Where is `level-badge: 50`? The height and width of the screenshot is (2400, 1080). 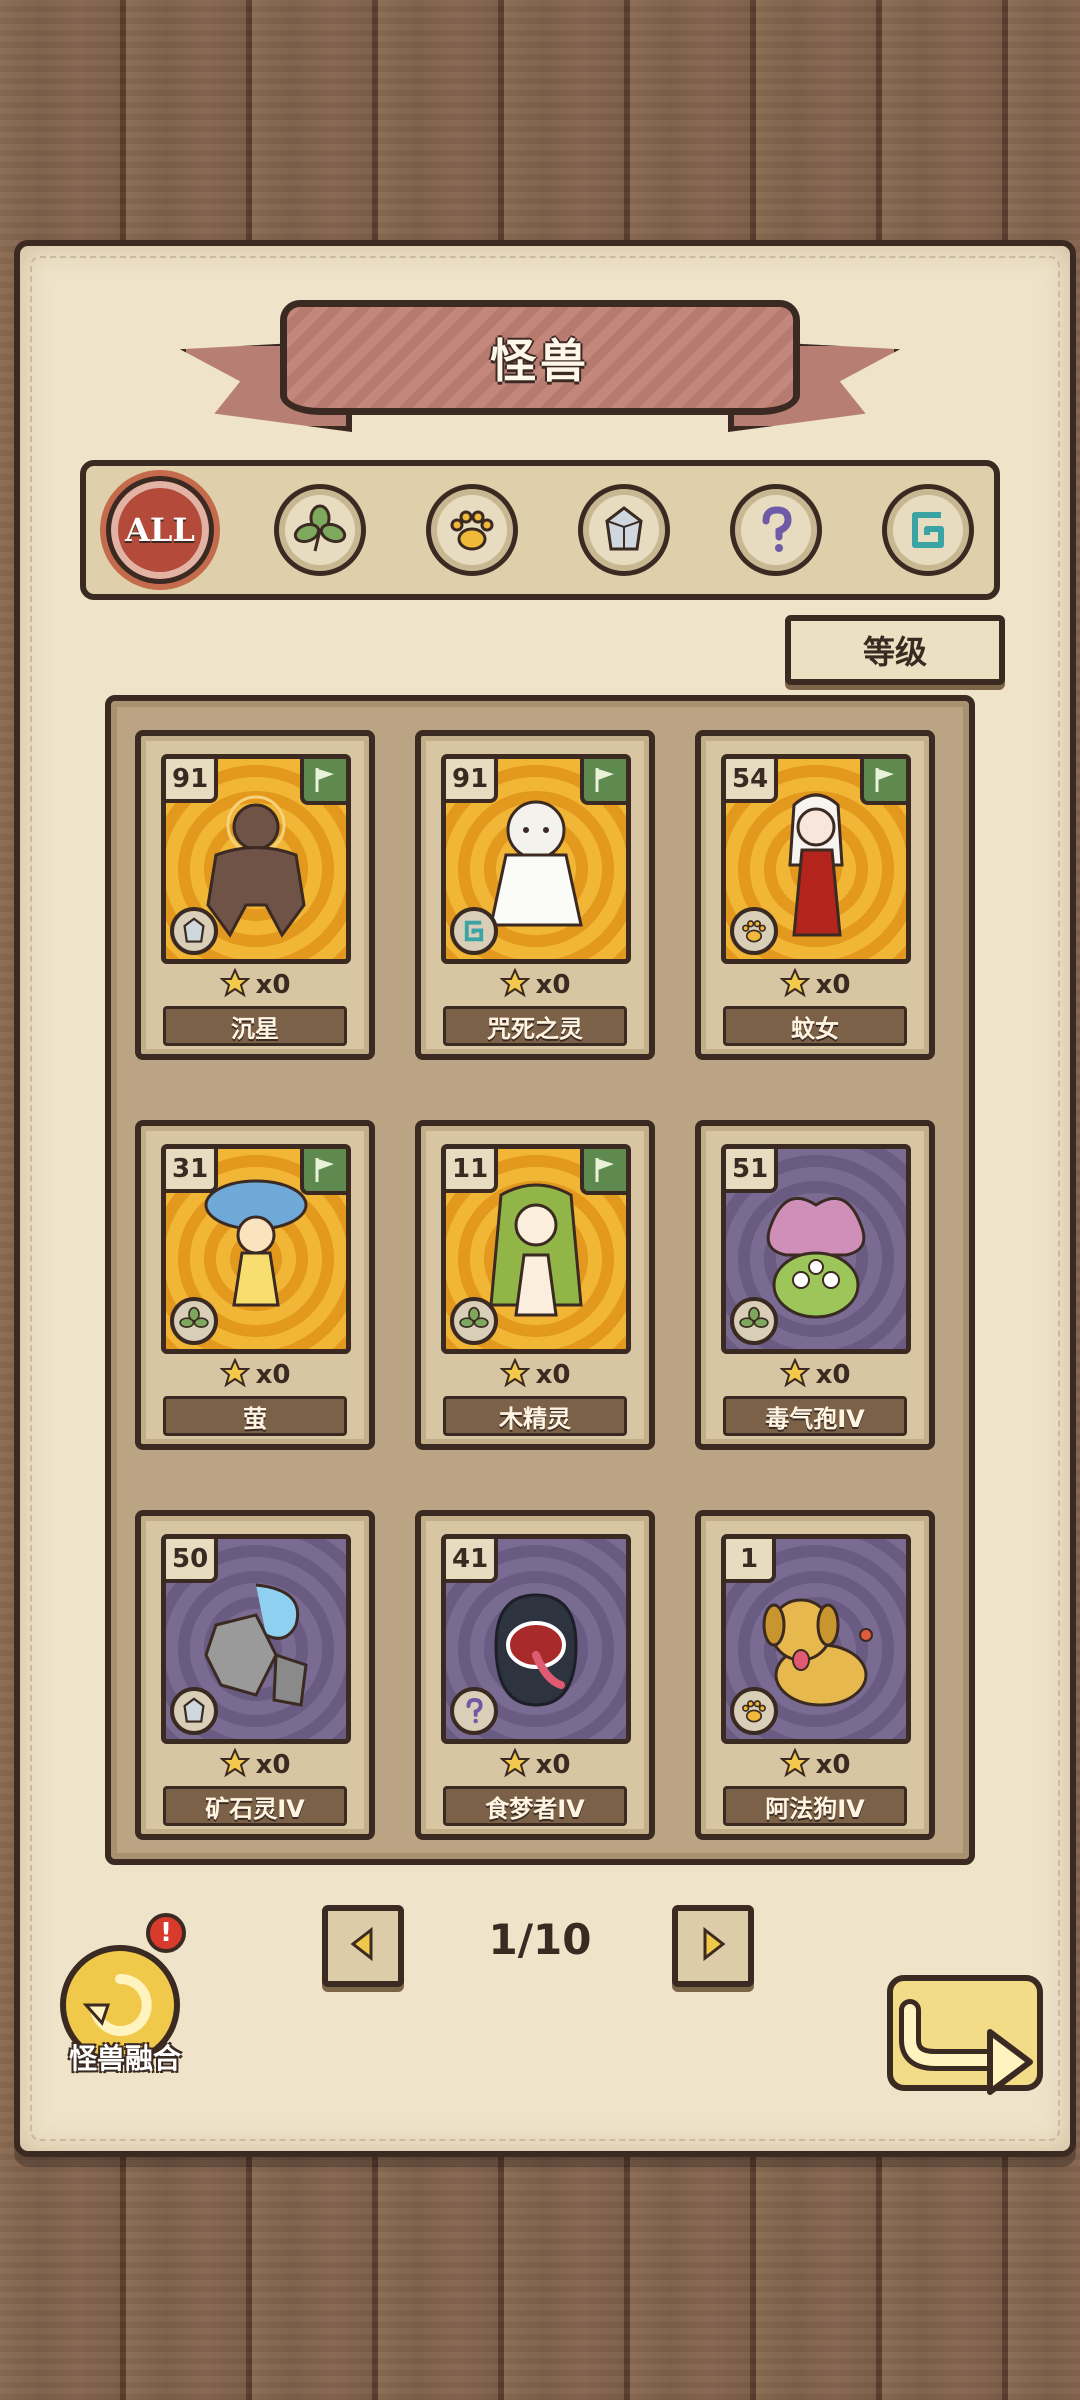
level-badge: 50 is located at coordinates (192, 1561).